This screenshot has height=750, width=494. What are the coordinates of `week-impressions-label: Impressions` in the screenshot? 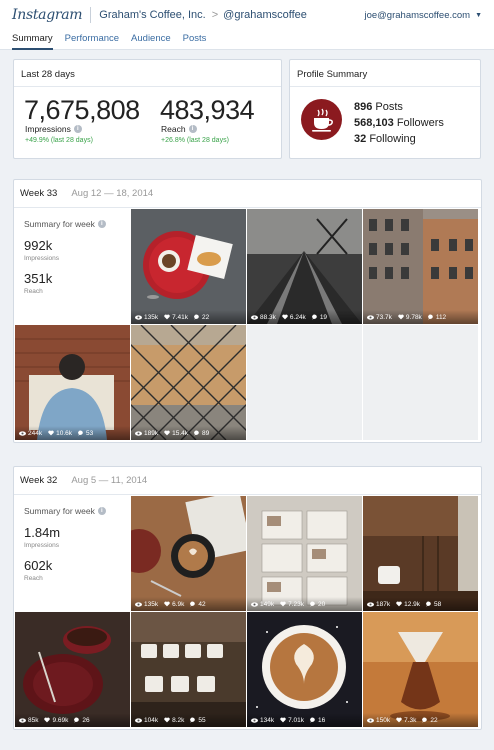 It's located at (42, 258).